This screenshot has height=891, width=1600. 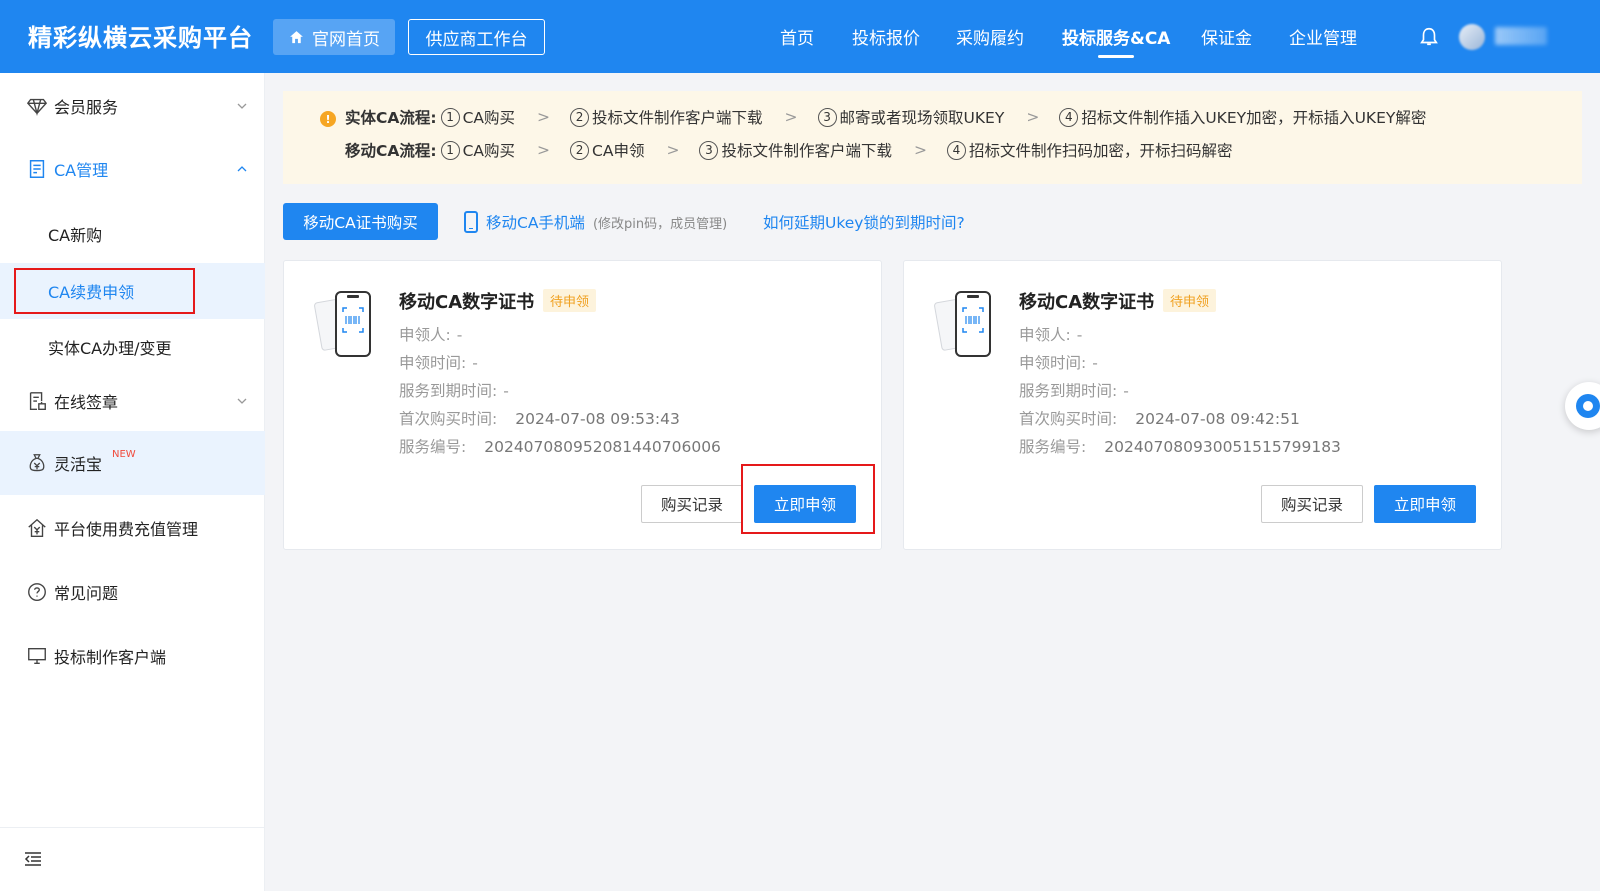 I want to click on sidebar-item-faq: 常见问题, so click(x=132, y=592).